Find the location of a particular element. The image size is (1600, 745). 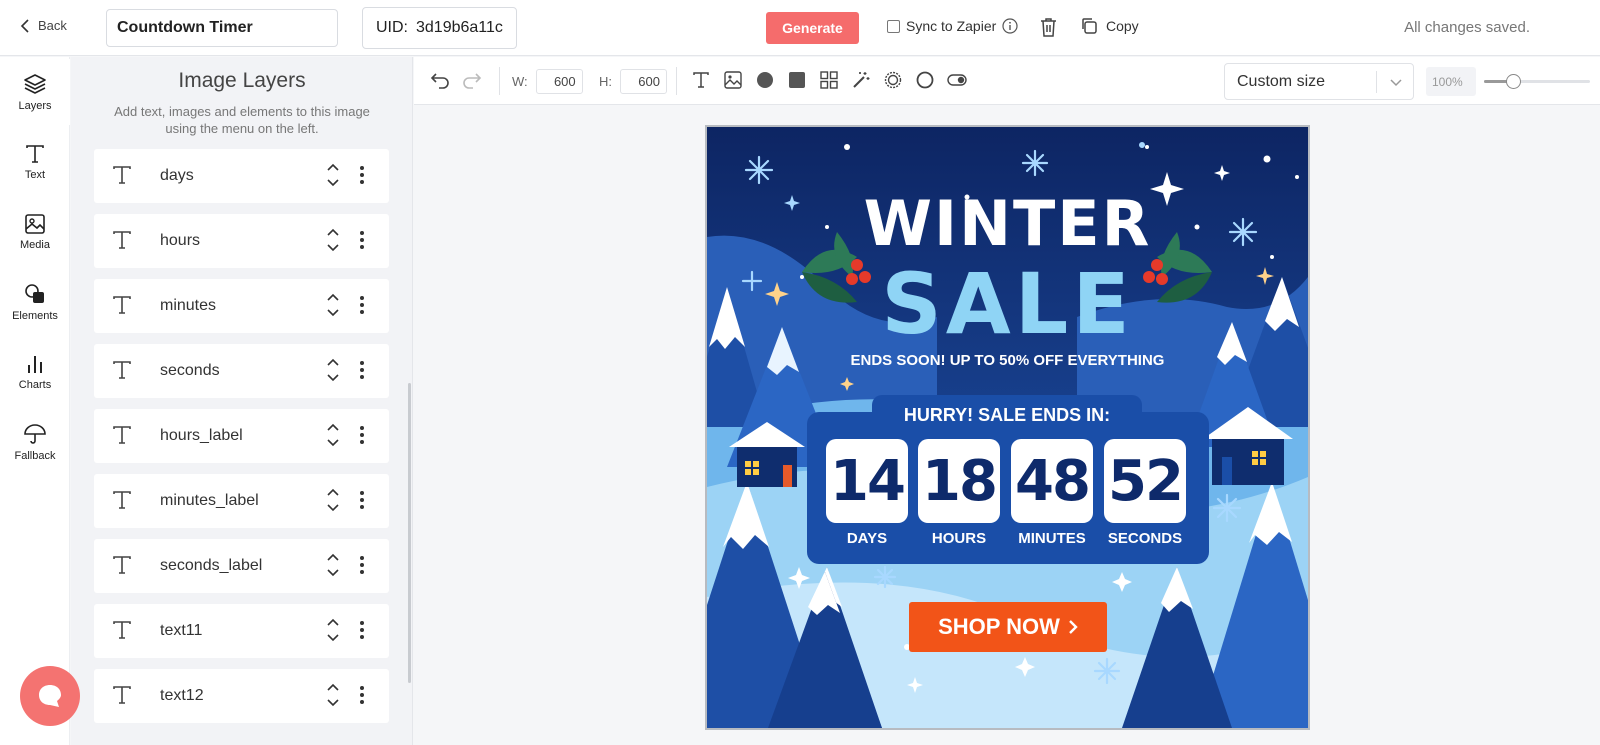

add-rectangle-icon is located at coordinates (797, 80).